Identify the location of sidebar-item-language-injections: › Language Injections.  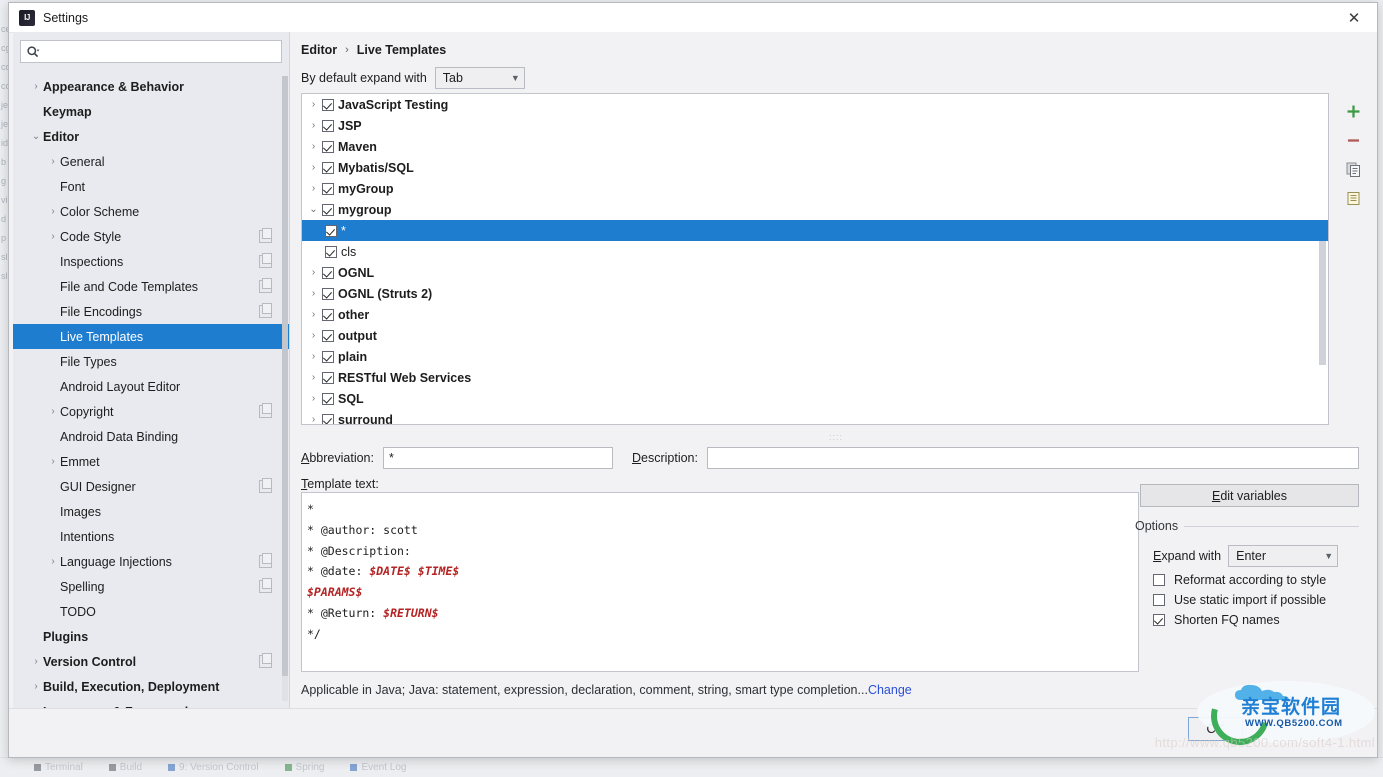
(151, 561).